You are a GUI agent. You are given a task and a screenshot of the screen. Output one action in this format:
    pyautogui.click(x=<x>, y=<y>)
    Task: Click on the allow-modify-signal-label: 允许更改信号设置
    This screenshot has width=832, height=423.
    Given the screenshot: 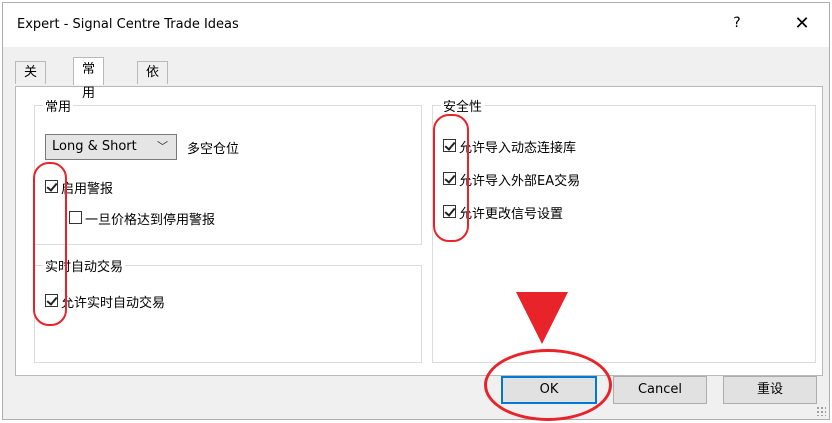 What is the action you would take?
    pyautogui.click(x=511, y=214)
    